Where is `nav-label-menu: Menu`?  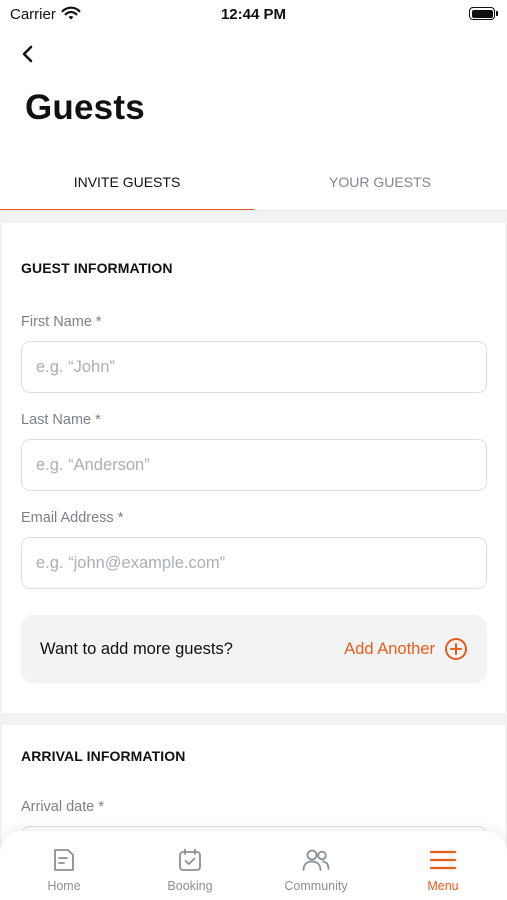 nav-label-menu: Menu is located at coordinates (443, 886).